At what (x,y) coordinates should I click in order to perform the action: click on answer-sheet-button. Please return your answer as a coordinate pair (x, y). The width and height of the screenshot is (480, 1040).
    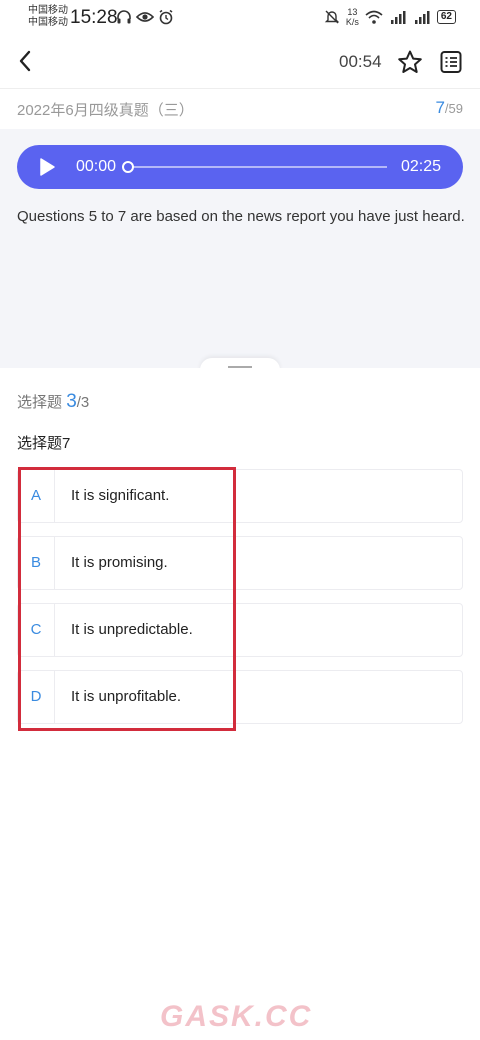
    Looking at the image, I should click on (451, 62).